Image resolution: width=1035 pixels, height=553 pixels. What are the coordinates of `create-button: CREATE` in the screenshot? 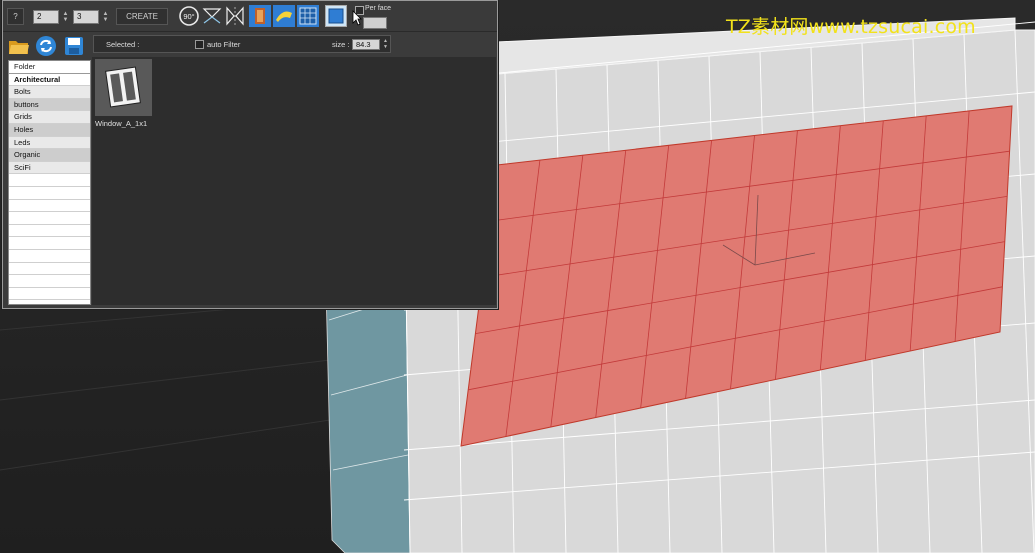 It's located at (142, 16).